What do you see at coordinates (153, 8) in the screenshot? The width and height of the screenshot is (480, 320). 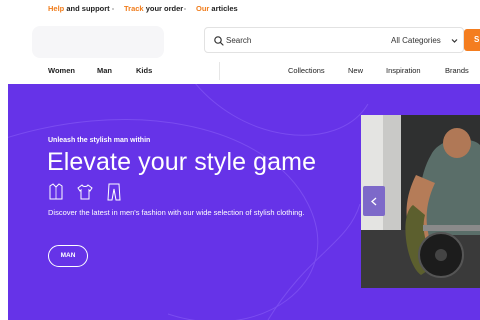 I see `track-order-link: Track your order` at bounding box center [153, 8].